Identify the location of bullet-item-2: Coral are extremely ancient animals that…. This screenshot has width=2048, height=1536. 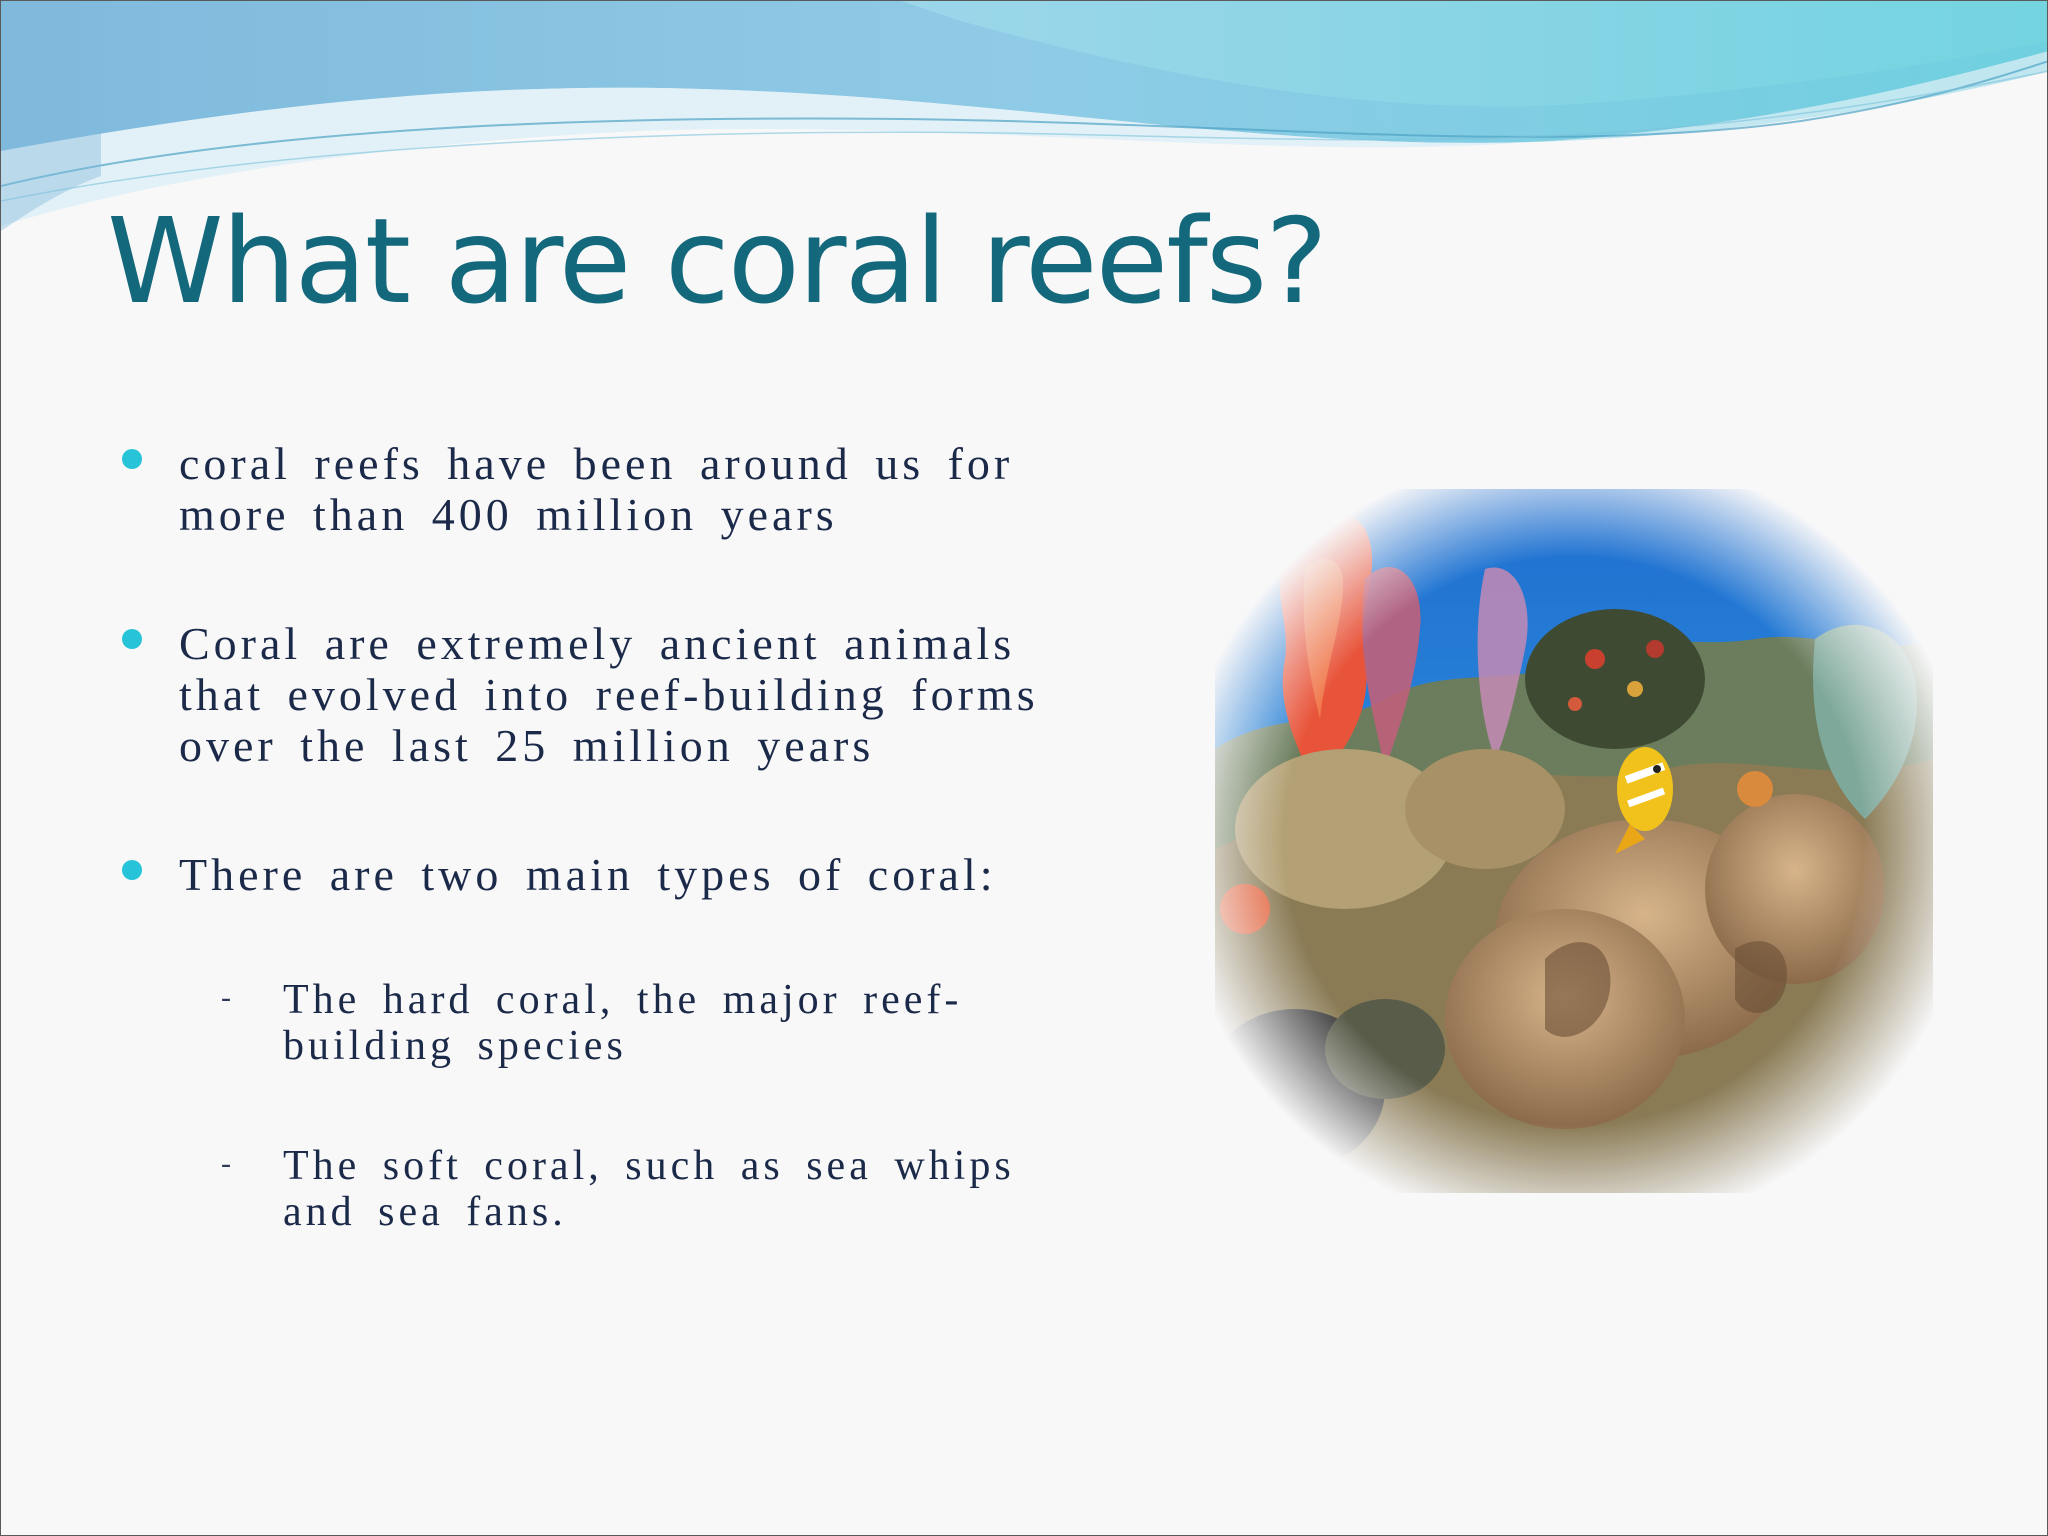
(609, 694).